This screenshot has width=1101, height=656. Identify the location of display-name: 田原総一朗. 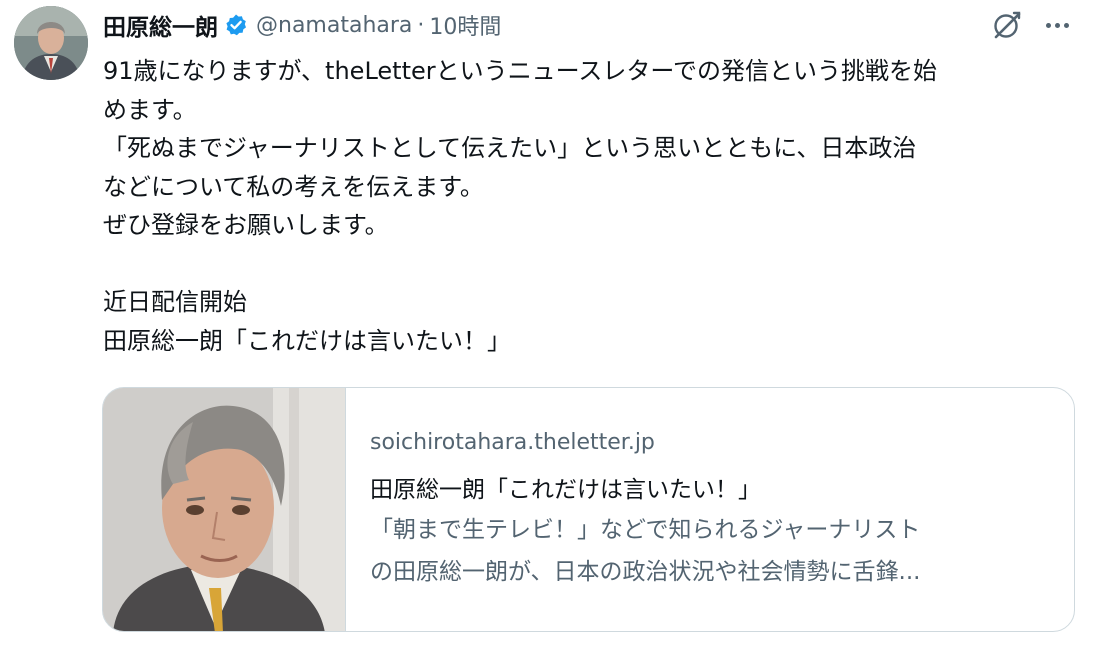
(160, 25).